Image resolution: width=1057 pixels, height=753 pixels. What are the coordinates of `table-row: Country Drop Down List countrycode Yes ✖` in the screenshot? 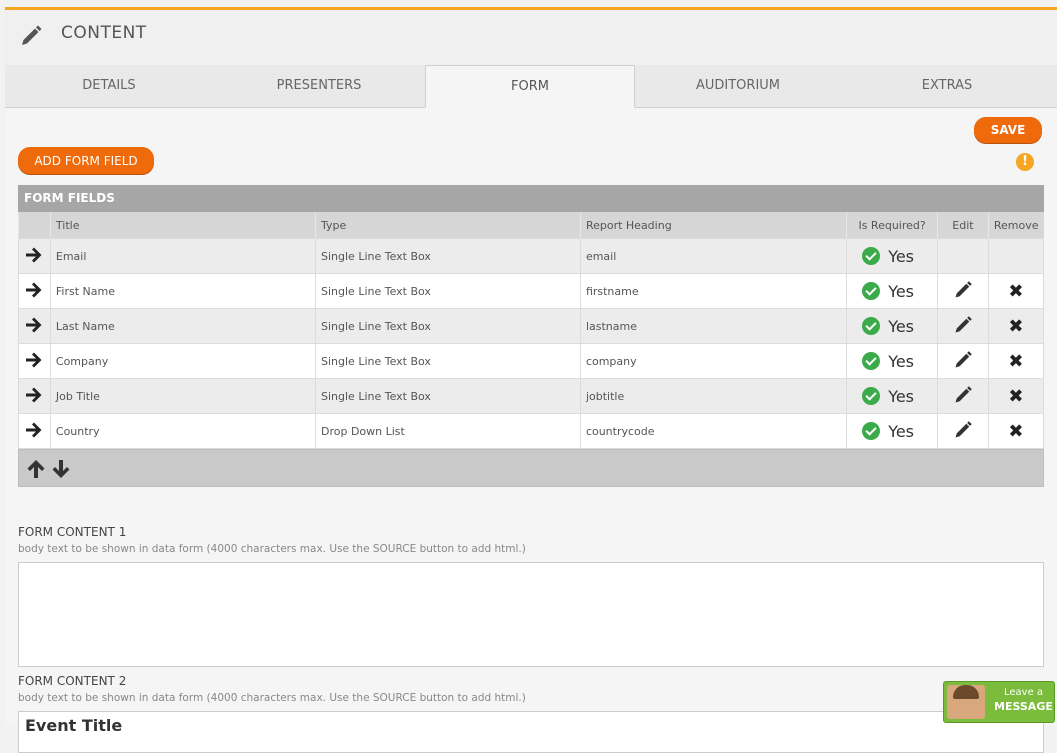 It's located at (531, 431).